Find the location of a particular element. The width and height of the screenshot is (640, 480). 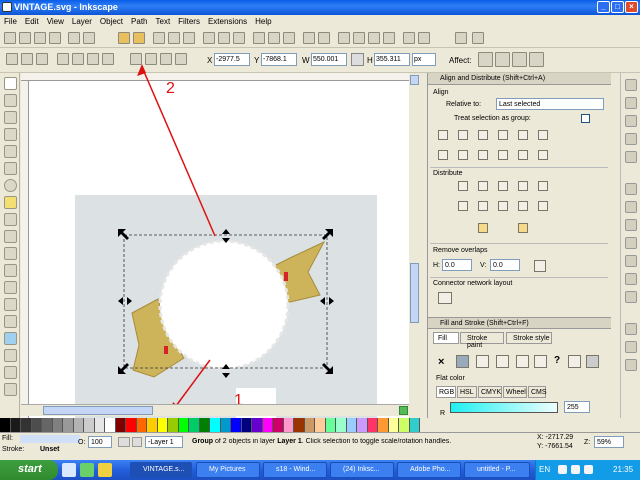

pattern-icon is located at coordinates (522, 361).